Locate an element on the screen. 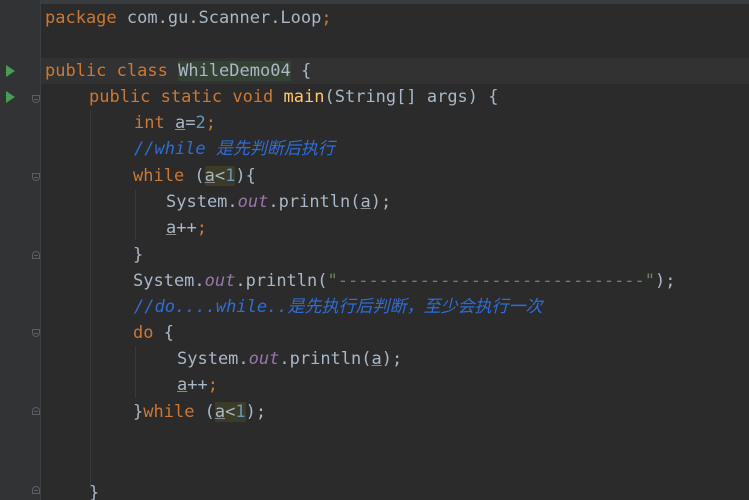 The image size is (749, 500). code-line-1: package com.gu.Scanner.Loop; is located at coordinates (188, 18).